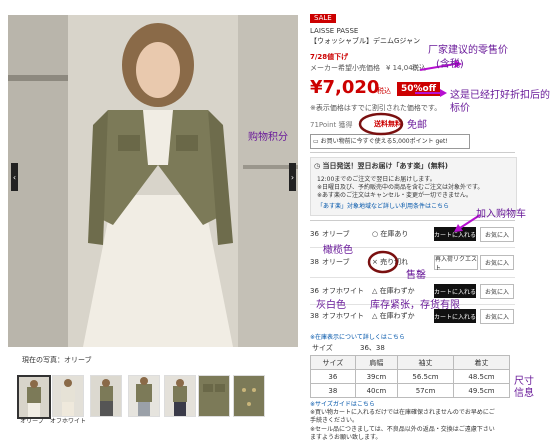 Image resolution: width=558 pixels, height=445 pixels. Describe the element at coordinates (268, 137) in the screenshot. I see `annotation-points: 购物积分` at that location.